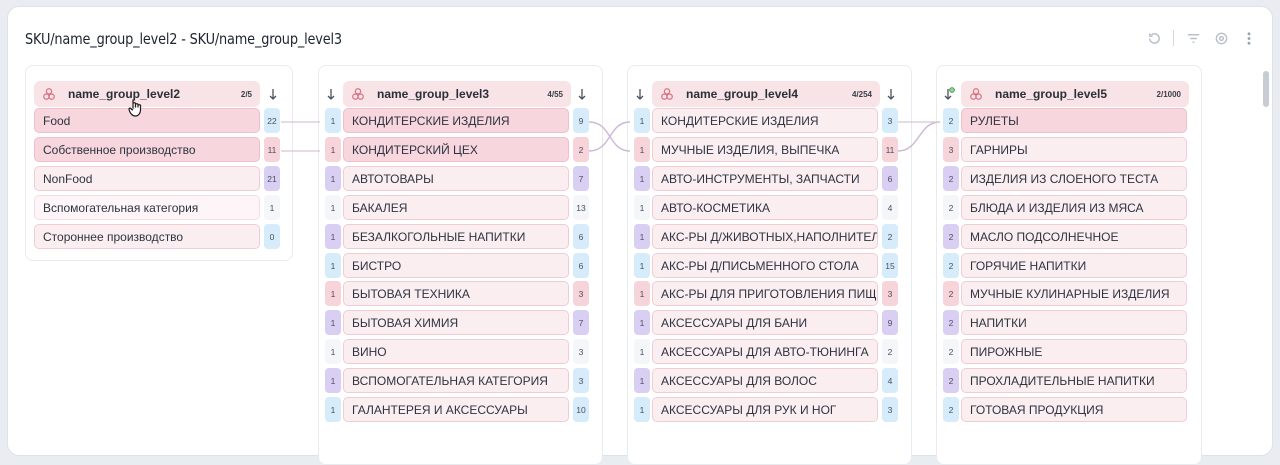  I want to click on category-row: БЛЮДА И ИЗДЕЛИЯ ИЗ МЯСА, so click(1074, 207).